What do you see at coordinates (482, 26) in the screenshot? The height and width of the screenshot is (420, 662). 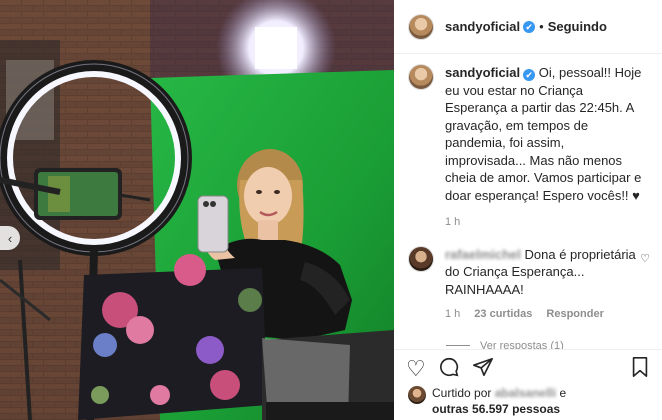 I see `header-username: sandyoficial` at bounding box center [482, 26].